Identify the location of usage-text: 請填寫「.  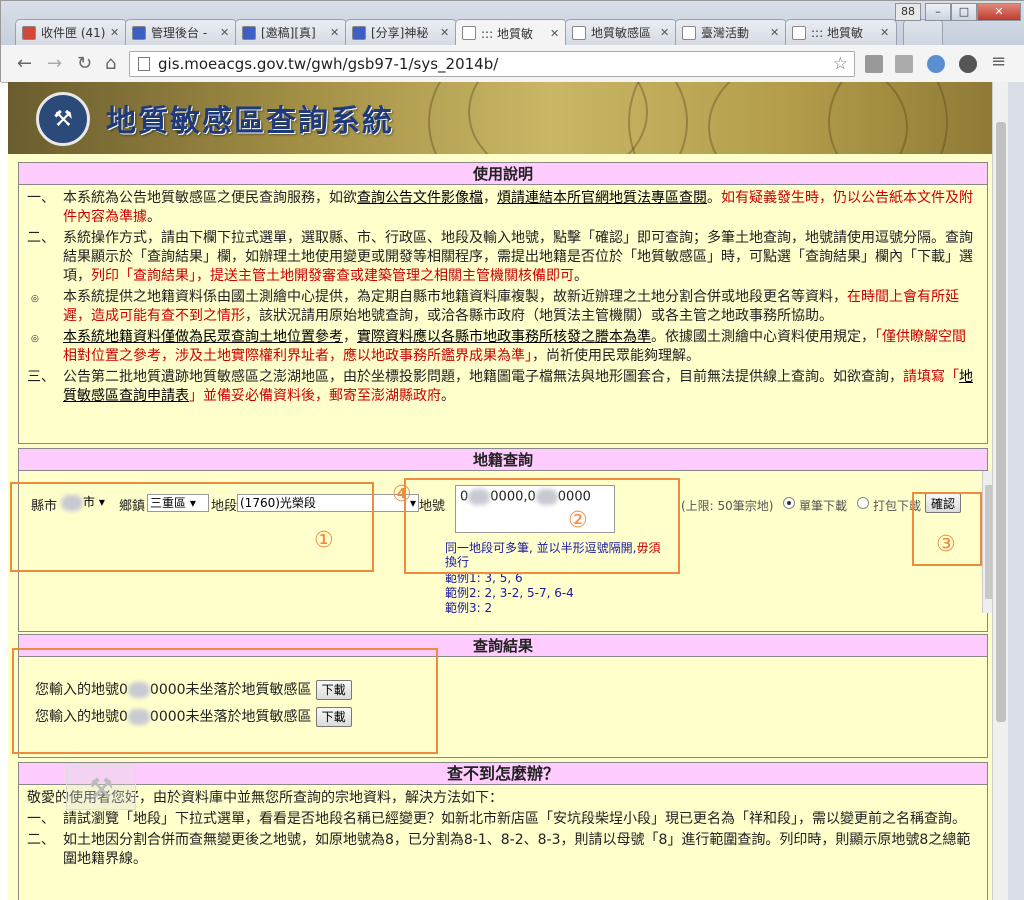
(931, 377).